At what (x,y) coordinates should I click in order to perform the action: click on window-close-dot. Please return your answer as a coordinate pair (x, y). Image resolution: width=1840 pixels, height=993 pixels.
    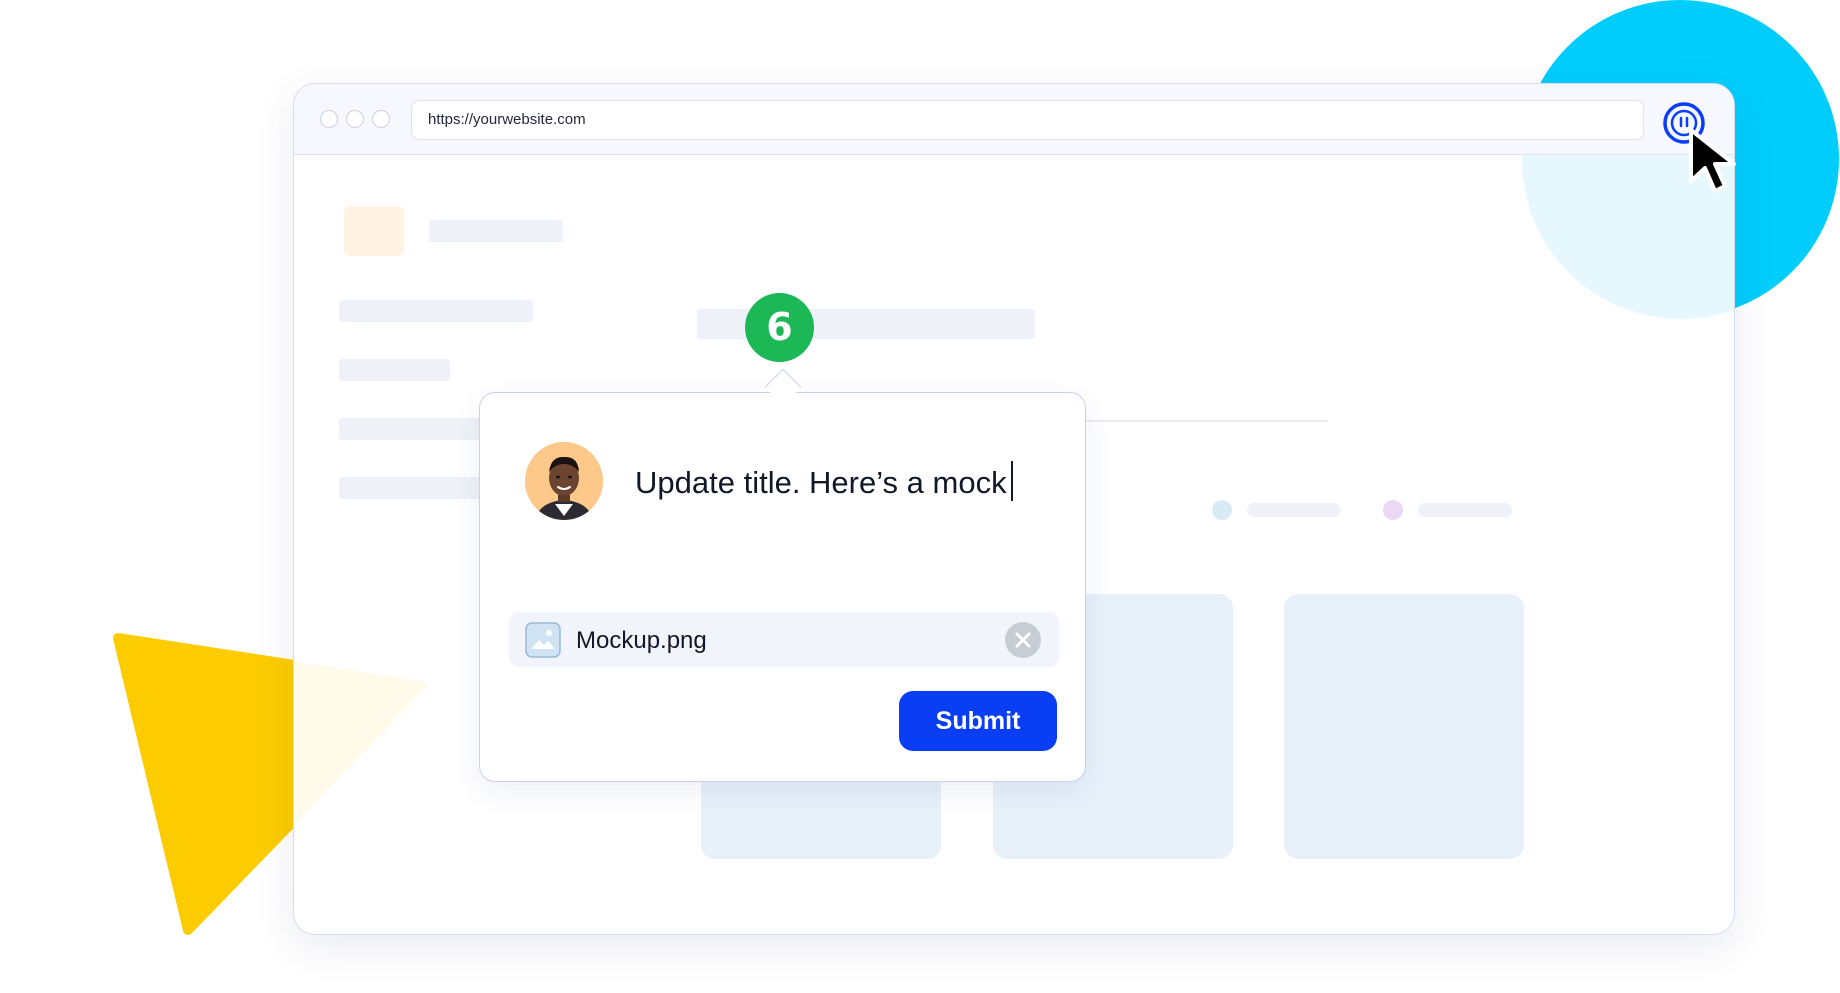
    Looking at the image, I should click on (329, 119).